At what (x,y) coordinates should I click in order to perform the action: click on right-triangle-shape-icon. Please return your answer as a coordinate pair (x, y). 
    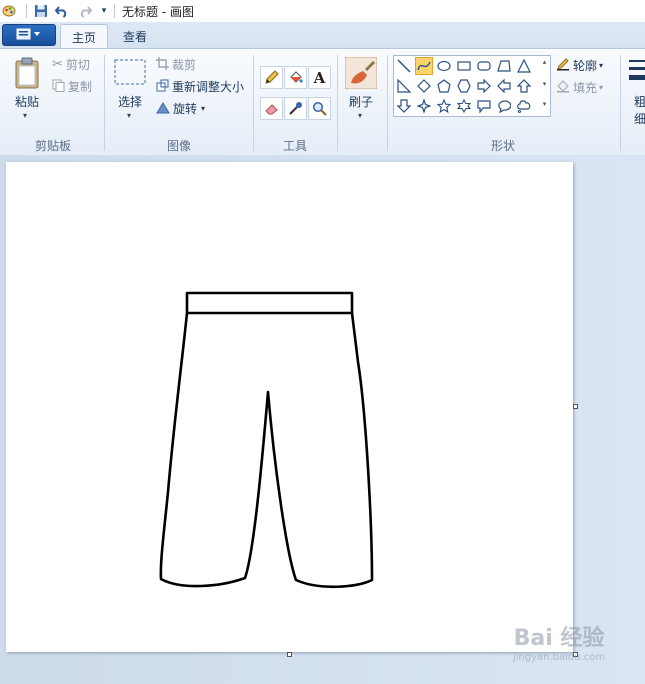
    Looking at the image, I should click on (404, 86).